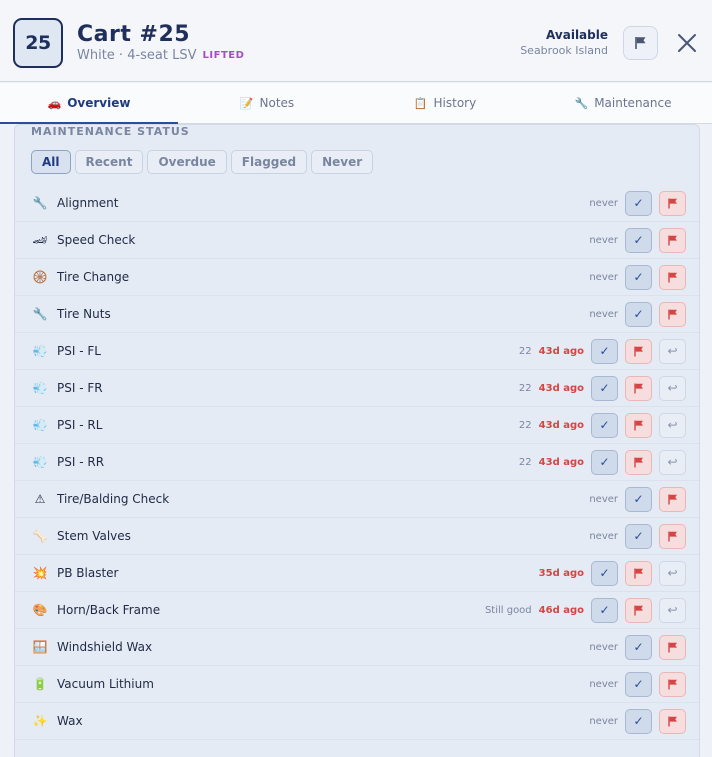 The height and width of the screenshot is (757, 712). I want to click on maintenance-item-label: Vacuum Lithium, so click(105, 684).